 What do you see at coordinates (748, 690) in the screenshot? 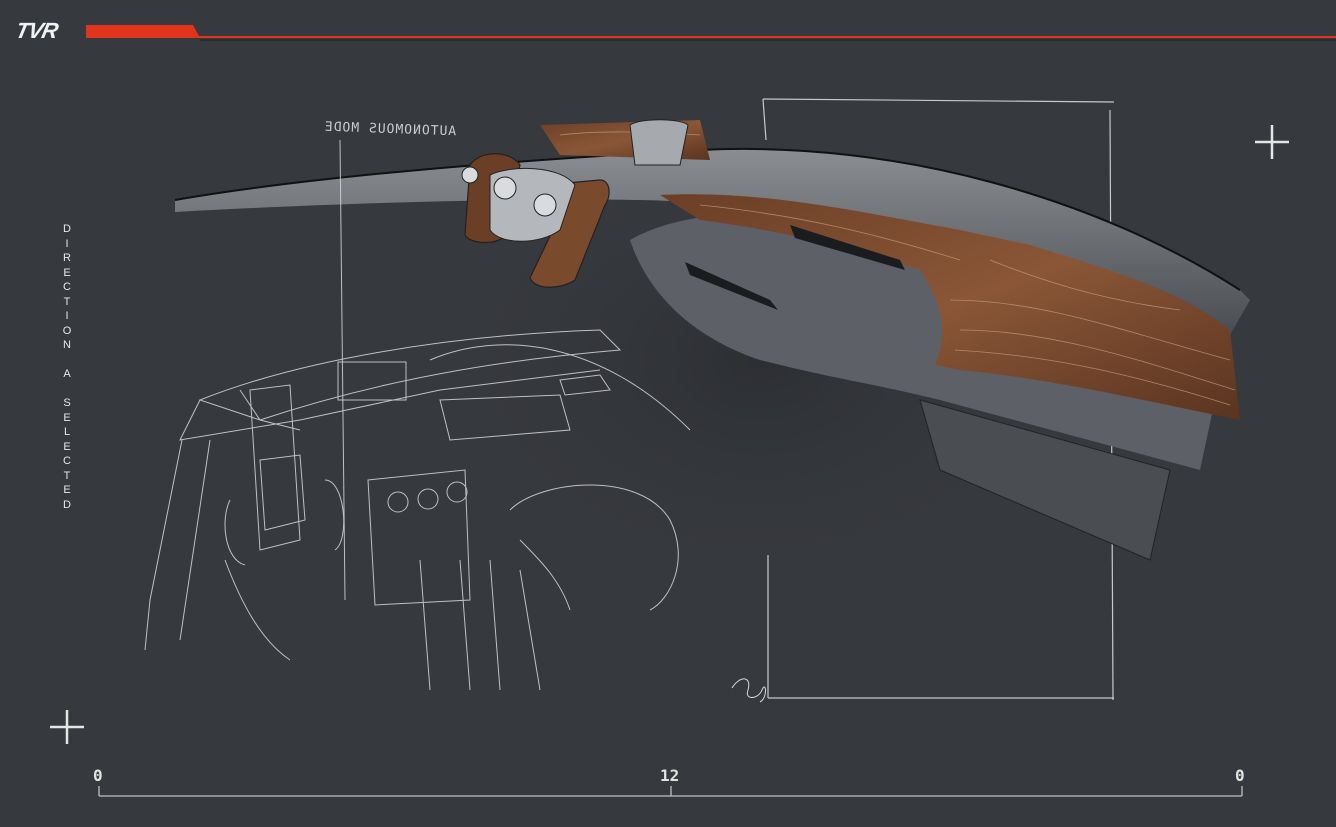
I see `designer-signature` at bounding box center [748, 690].